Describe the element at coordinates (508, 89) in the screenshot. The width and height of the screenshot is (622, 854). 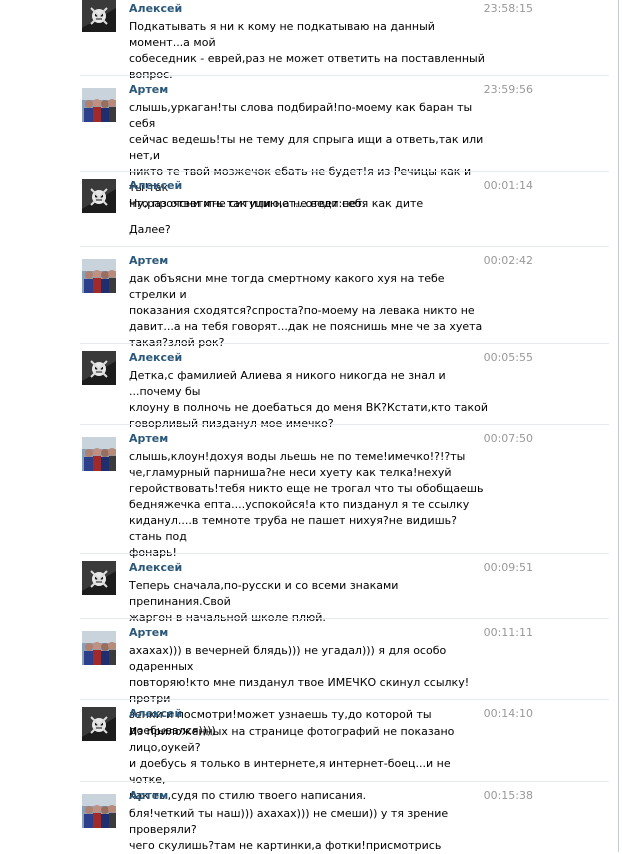
I see `message-time: 23:59:56` at that location.